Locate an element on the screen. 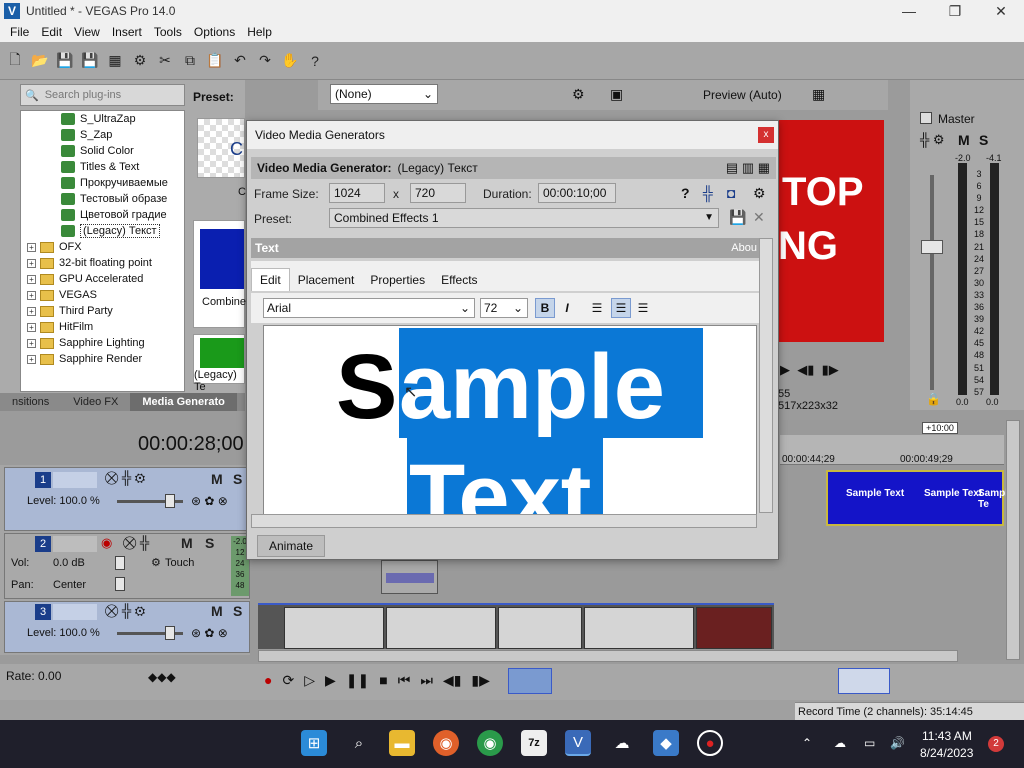  open-folder-icon: 📂 is located at coordinates (40, 61).